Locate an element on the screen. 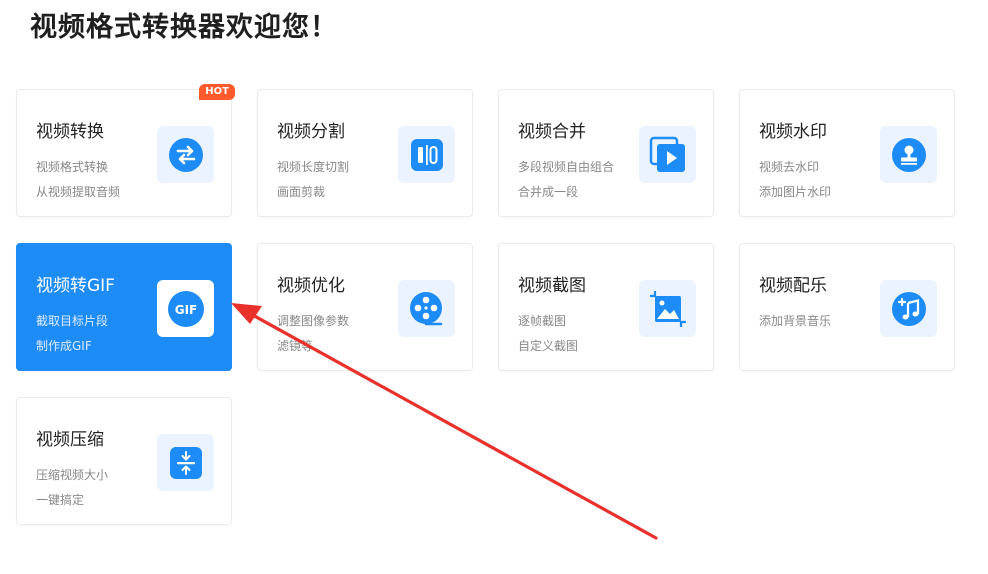  card-desc-line2: 一键搞定 is located at coordinates (60, 500).